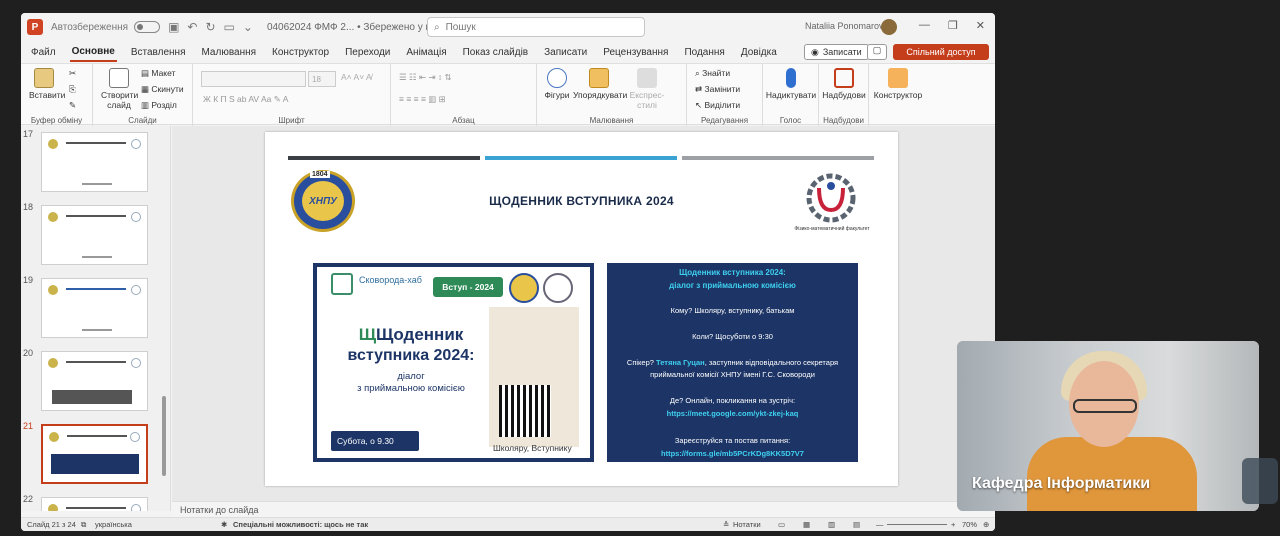 This screenshot has width=1280, height=536. Describe the element at coordinates (228, 52) in the screenshot. I see `tab-draw: Малювання` at that location.